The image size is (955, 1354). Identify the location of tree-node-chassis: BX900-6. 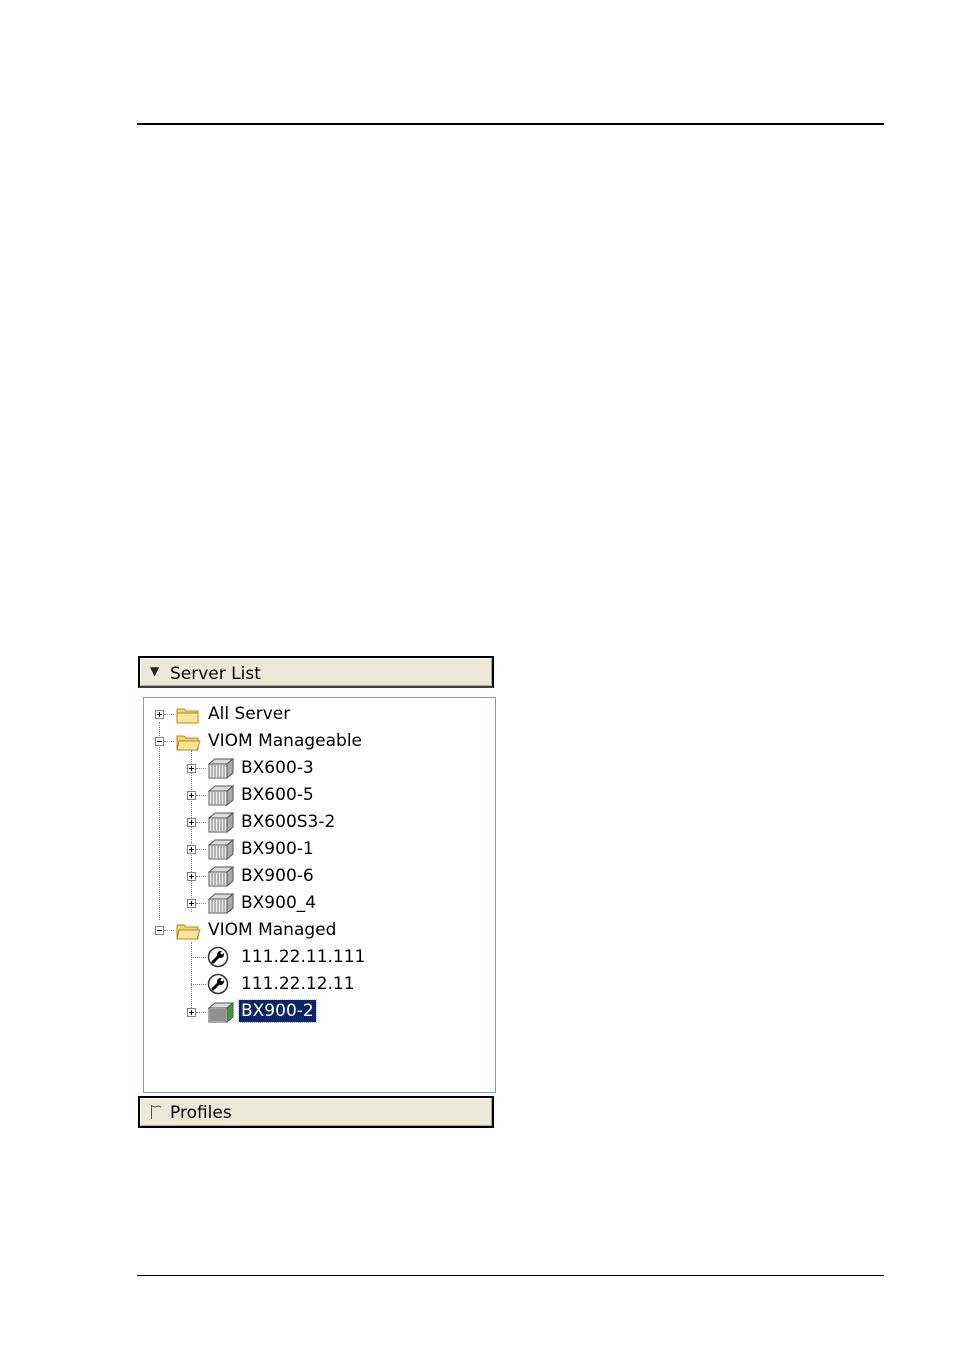
(314, 876).